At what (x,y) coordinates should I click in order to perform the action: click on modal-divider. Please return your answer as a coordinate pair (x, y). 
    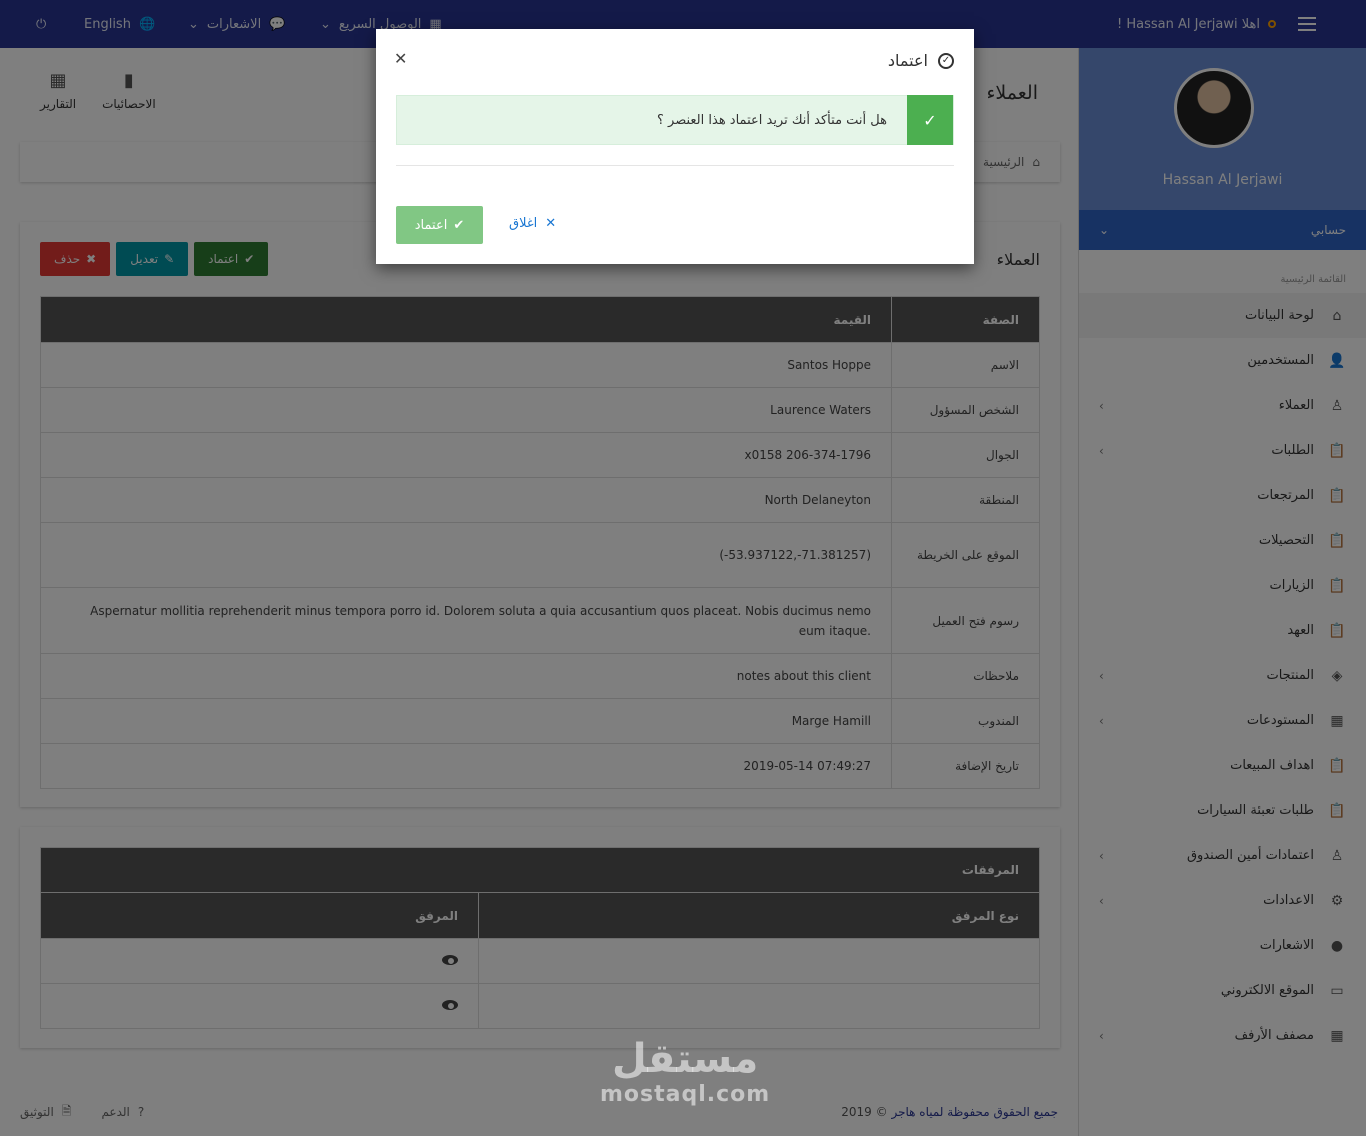
    Looking at the image, I should click on (675, 165).